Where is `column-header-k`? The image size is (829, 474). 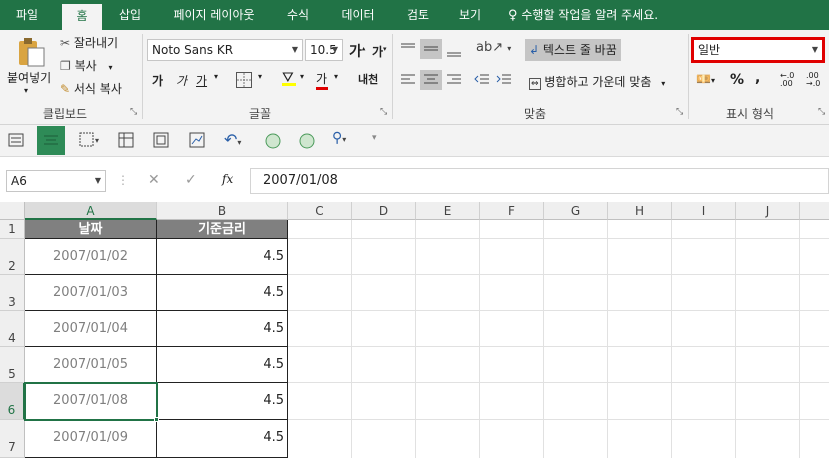
column-header-k is located at coordinates (814, 211).